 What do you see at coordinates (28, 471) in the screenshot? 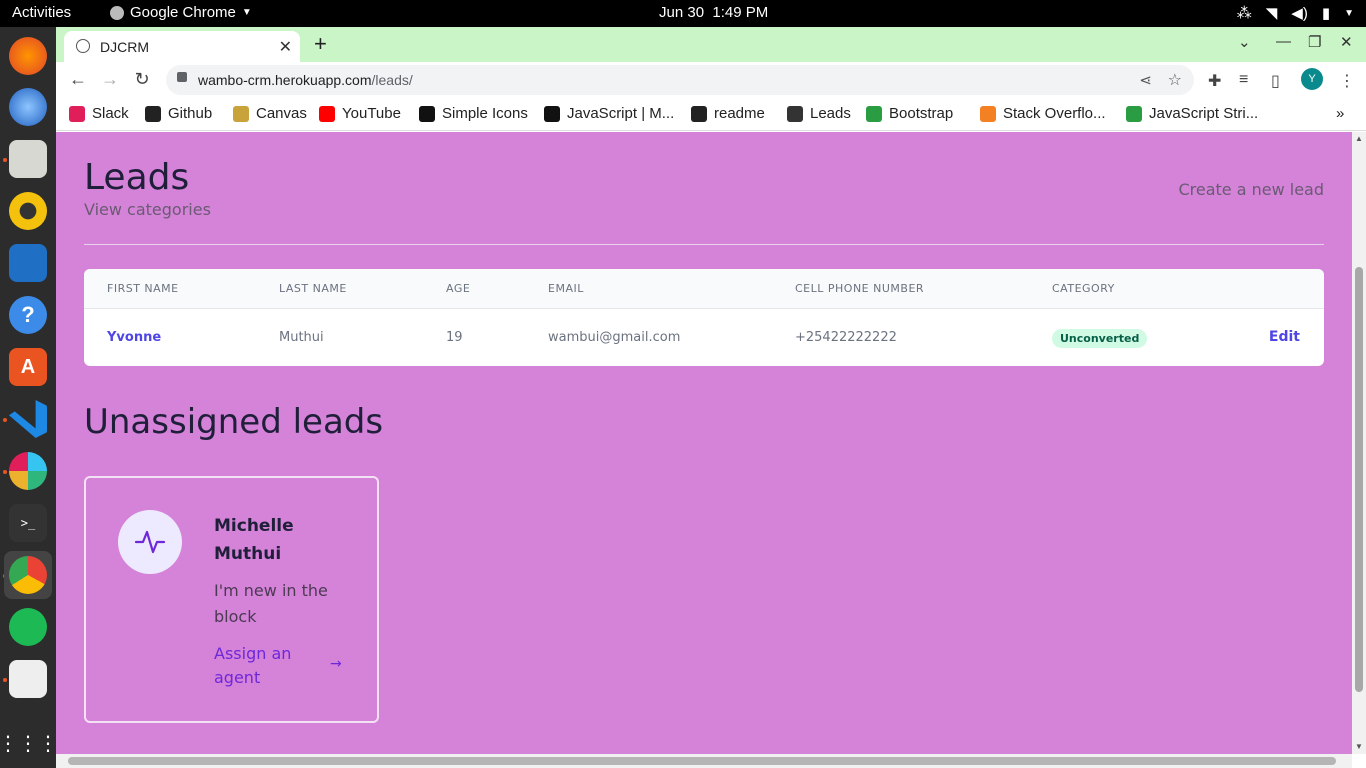
I see `slack-icon` at bounding box center [28, 471].